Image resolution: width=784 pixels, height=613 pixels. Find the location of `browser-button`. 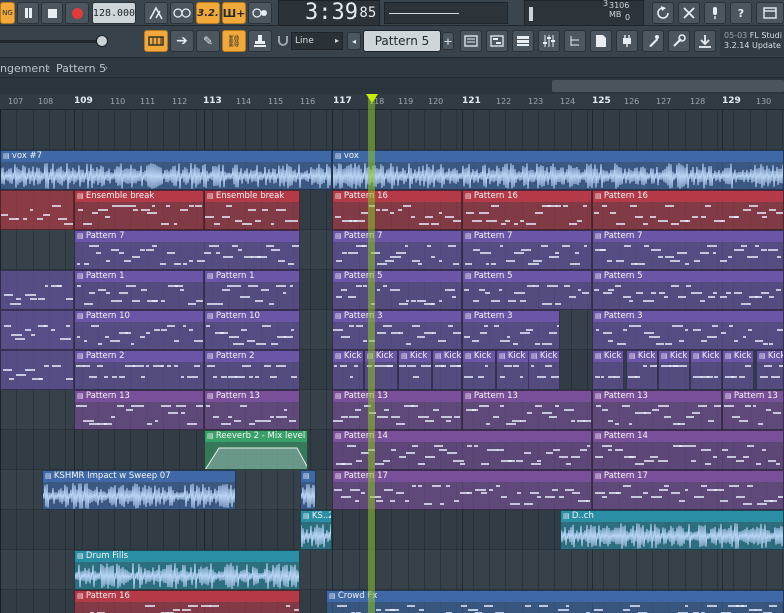

browser-button is located at coordinates (770, 13).